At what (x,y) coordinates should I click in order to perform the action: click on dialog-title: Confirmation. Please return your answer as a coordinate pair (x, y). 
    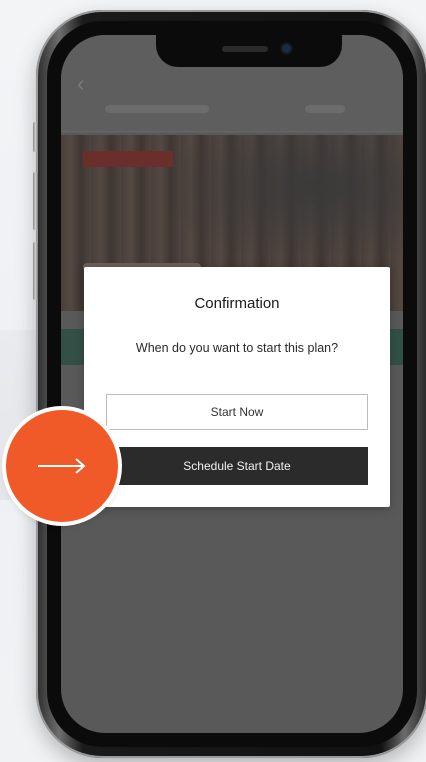
    Looking at the image, I should click on (237, 303).